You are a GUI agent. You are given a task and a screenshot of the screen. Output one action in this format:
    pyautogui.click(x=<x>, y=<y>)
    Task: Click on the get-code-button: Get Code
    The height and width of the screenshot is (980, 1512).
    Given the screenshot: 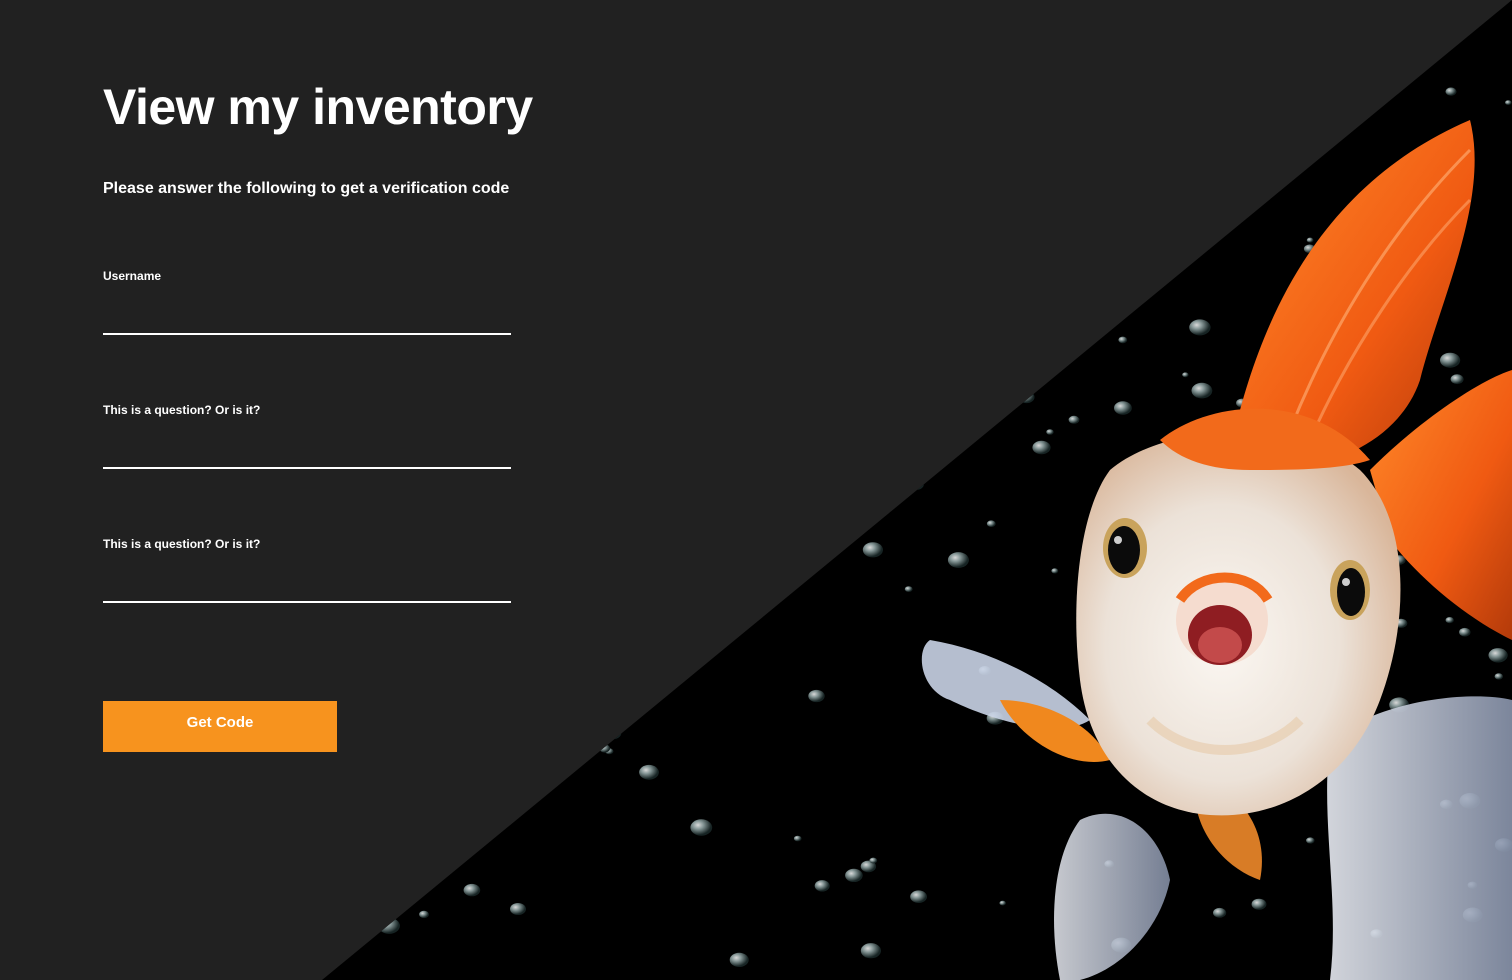 What is the action you would take?
    pyautogui.click(x=220, y=726)
    